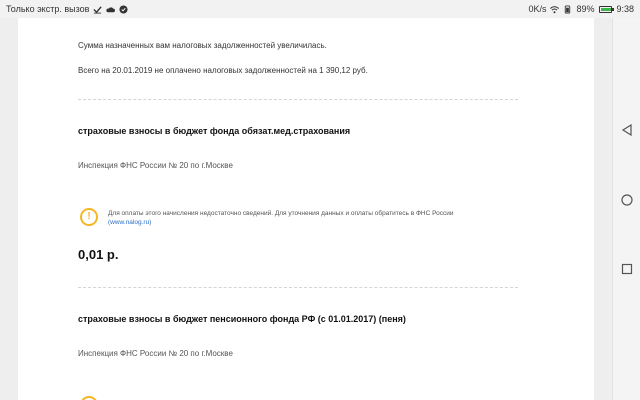 This screenshot has width=640, height=400. I want to click on recents-icon, so click(627, 269).